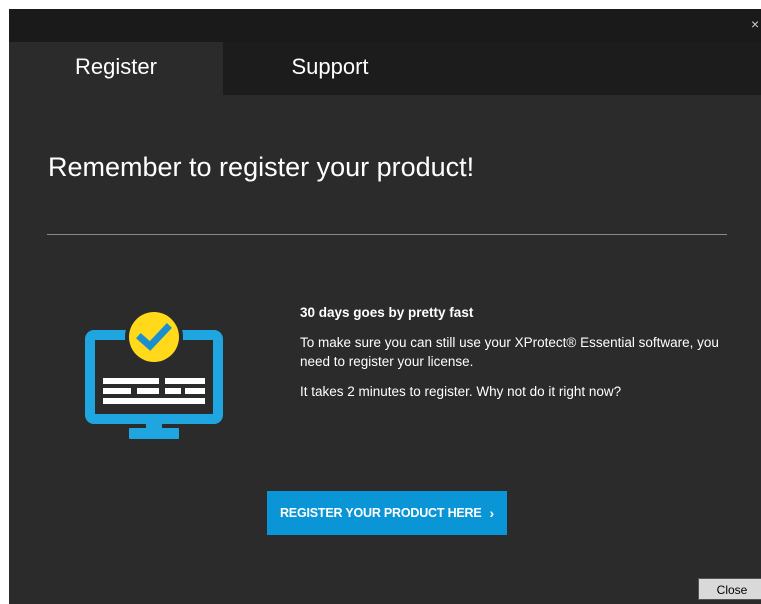 The height and width of the screenshot is (604, 761). I want to click on tab-register: Register, so click(116, 68).